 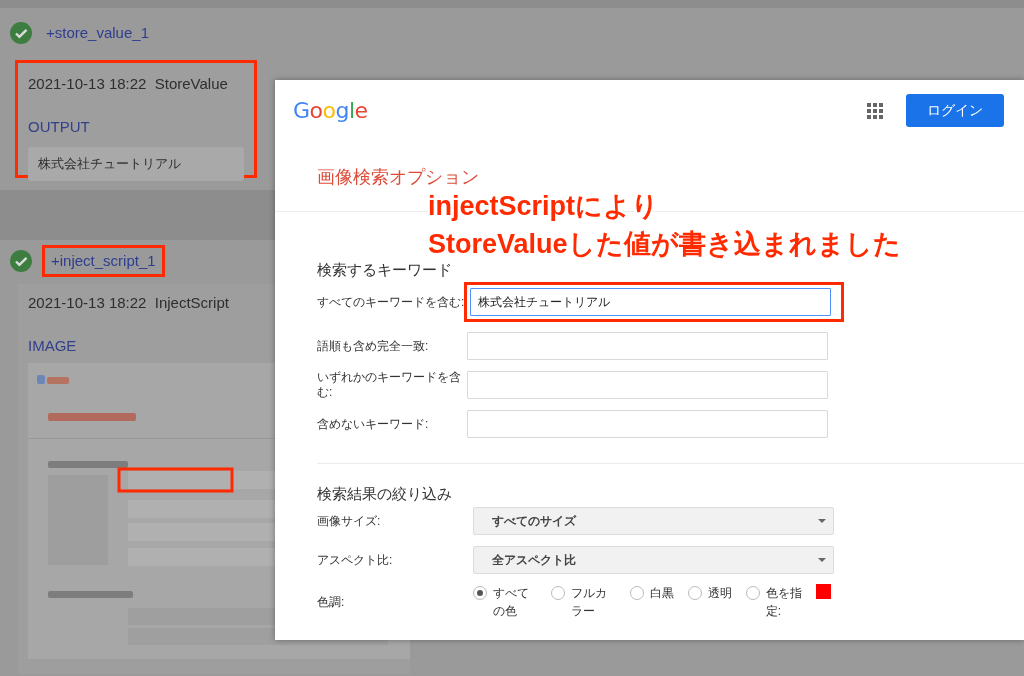 What do you see at coordinates (384, 494) in the screenshot?
I see `section-title: 検索結果の絞り込み` at bounding box center [384, 494].